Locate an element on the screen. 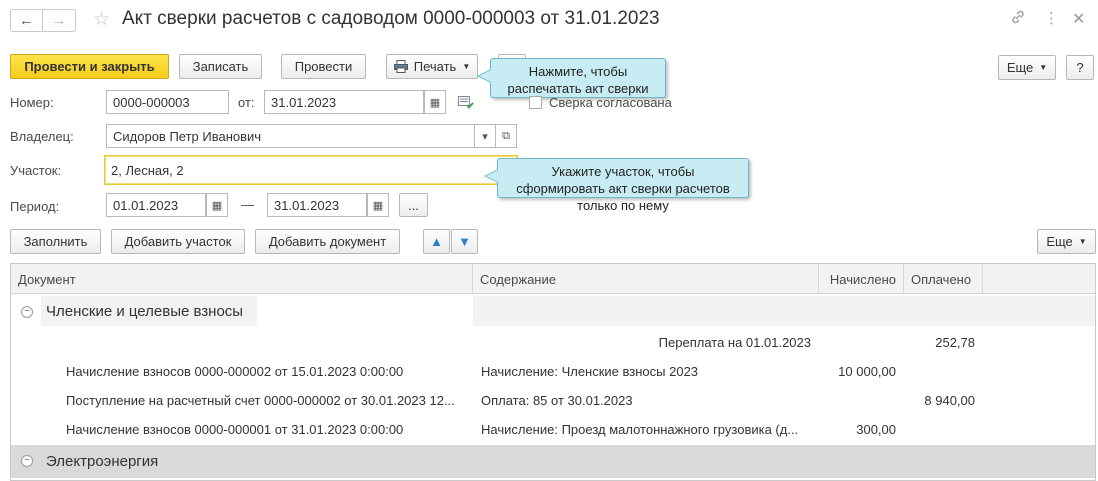 The width and height of the screenshot is (1098, 481). period-to-field: 31.01.2023 is located at coordinates (317, 205).